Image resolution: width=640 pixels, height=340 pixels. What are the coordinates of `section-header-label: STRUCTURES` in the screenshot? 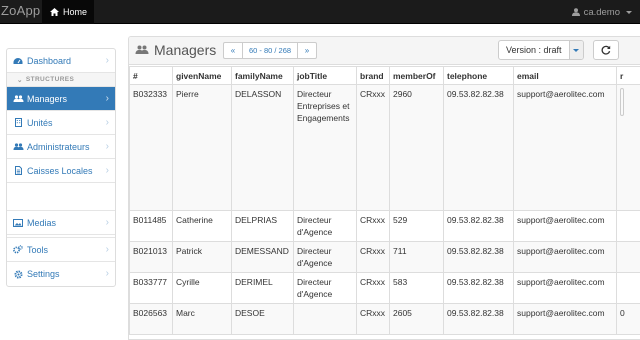 It's located at (50, 79).